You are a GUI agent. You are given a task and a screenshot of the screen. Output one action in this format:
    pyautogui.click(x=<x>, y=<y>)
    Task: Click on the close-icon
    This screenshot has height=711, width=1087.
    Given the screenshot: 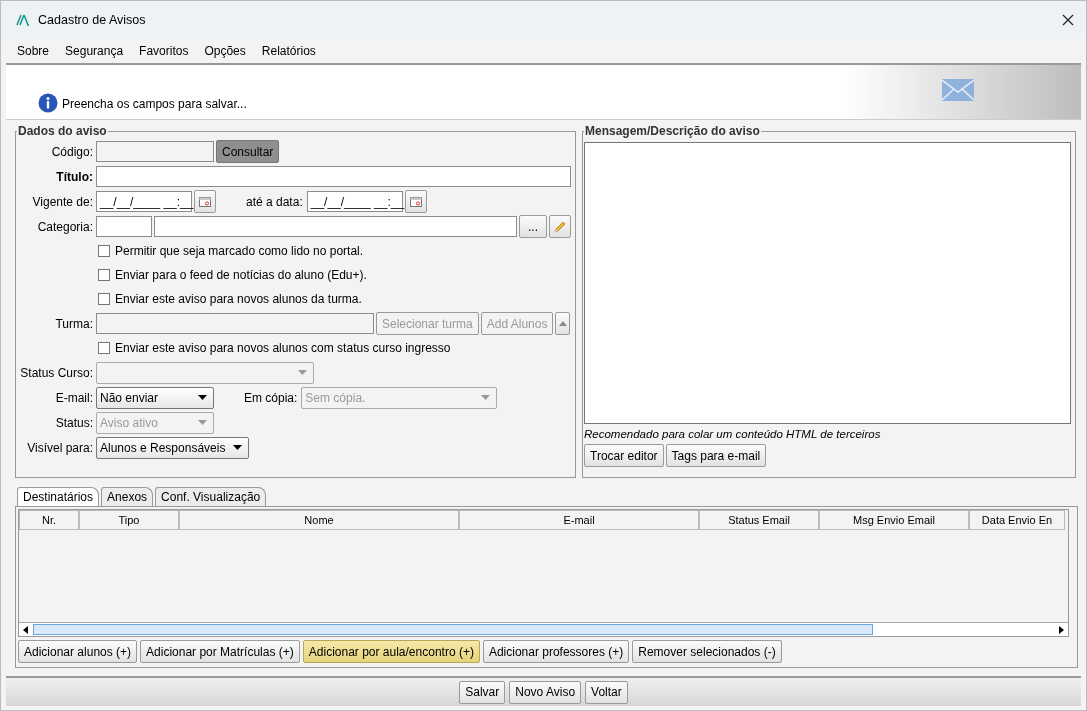 What is the action you would take?
    pyautogui.click(x=1068, y=19)
    